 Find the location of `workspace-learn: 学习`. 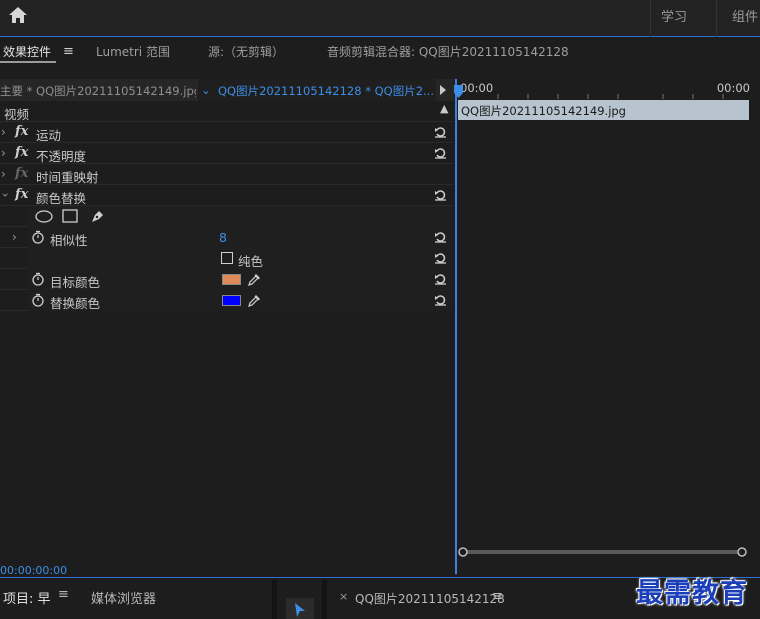

workspace-learn: 学习 is located at coordinates (674, 15).